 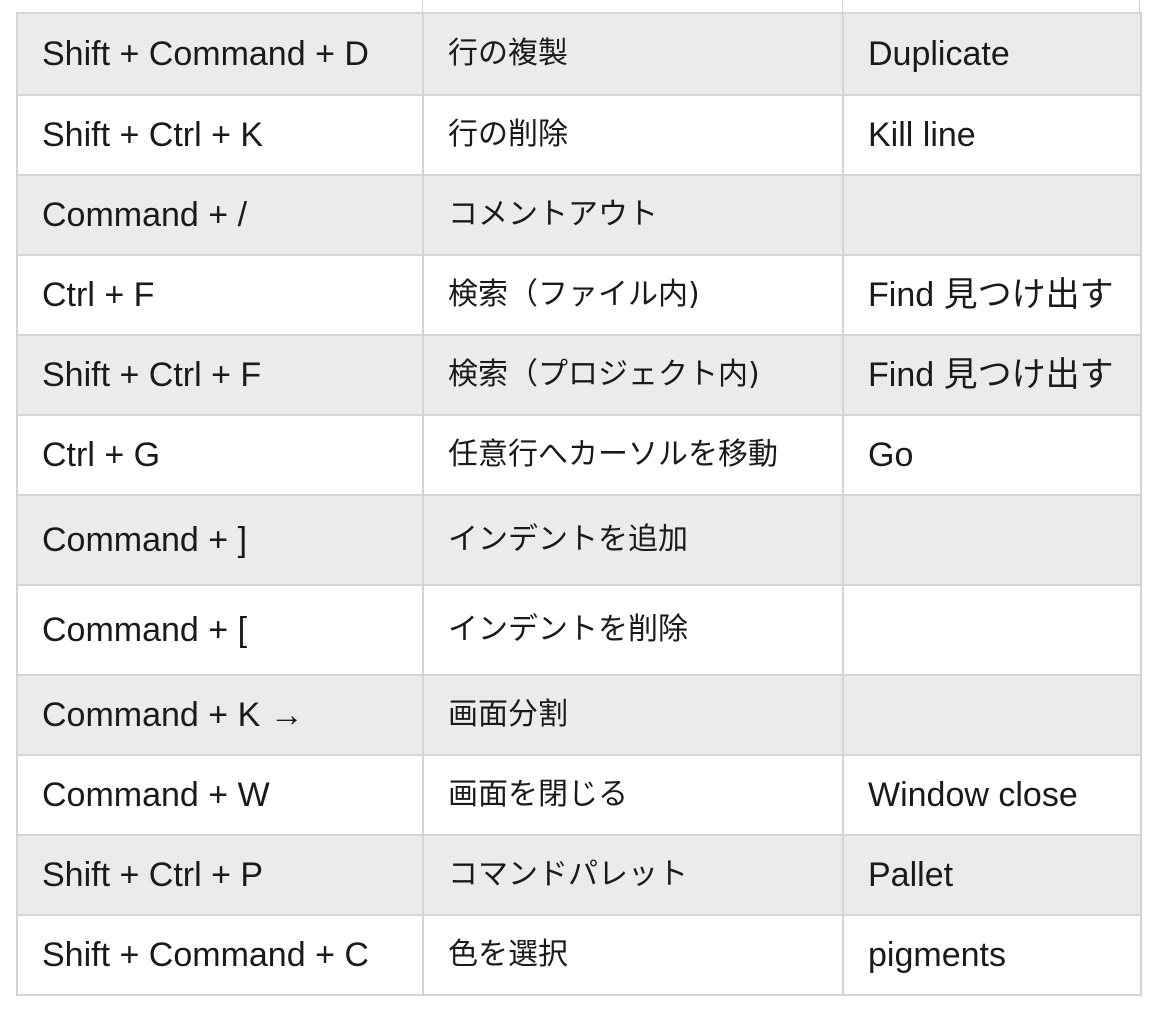 What do you see at coordinates (633, 715) in the screenshot?
I see `description-cell: 画面分割` at bounding box center [633, 715].